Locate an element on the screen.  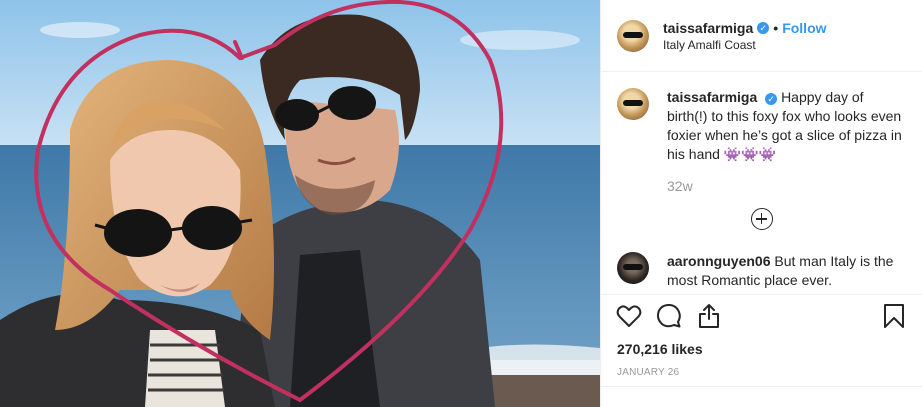
header-user-line: taissafarmiga ✓ • Follow is located at coordinates (745, 28).